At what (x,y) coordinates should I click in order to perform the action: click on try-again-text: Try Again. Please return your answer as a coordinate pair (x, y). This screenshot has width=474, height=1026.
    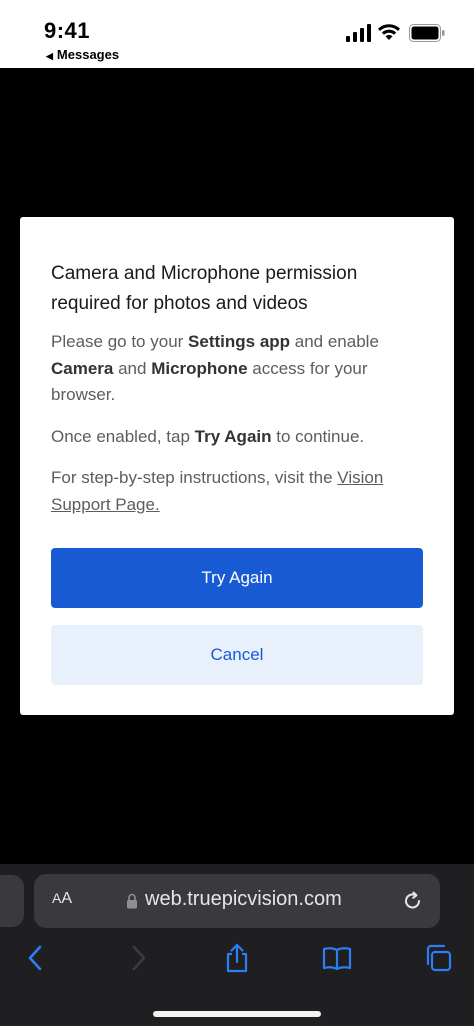
    Looking at the image, I should click on (233, 436).